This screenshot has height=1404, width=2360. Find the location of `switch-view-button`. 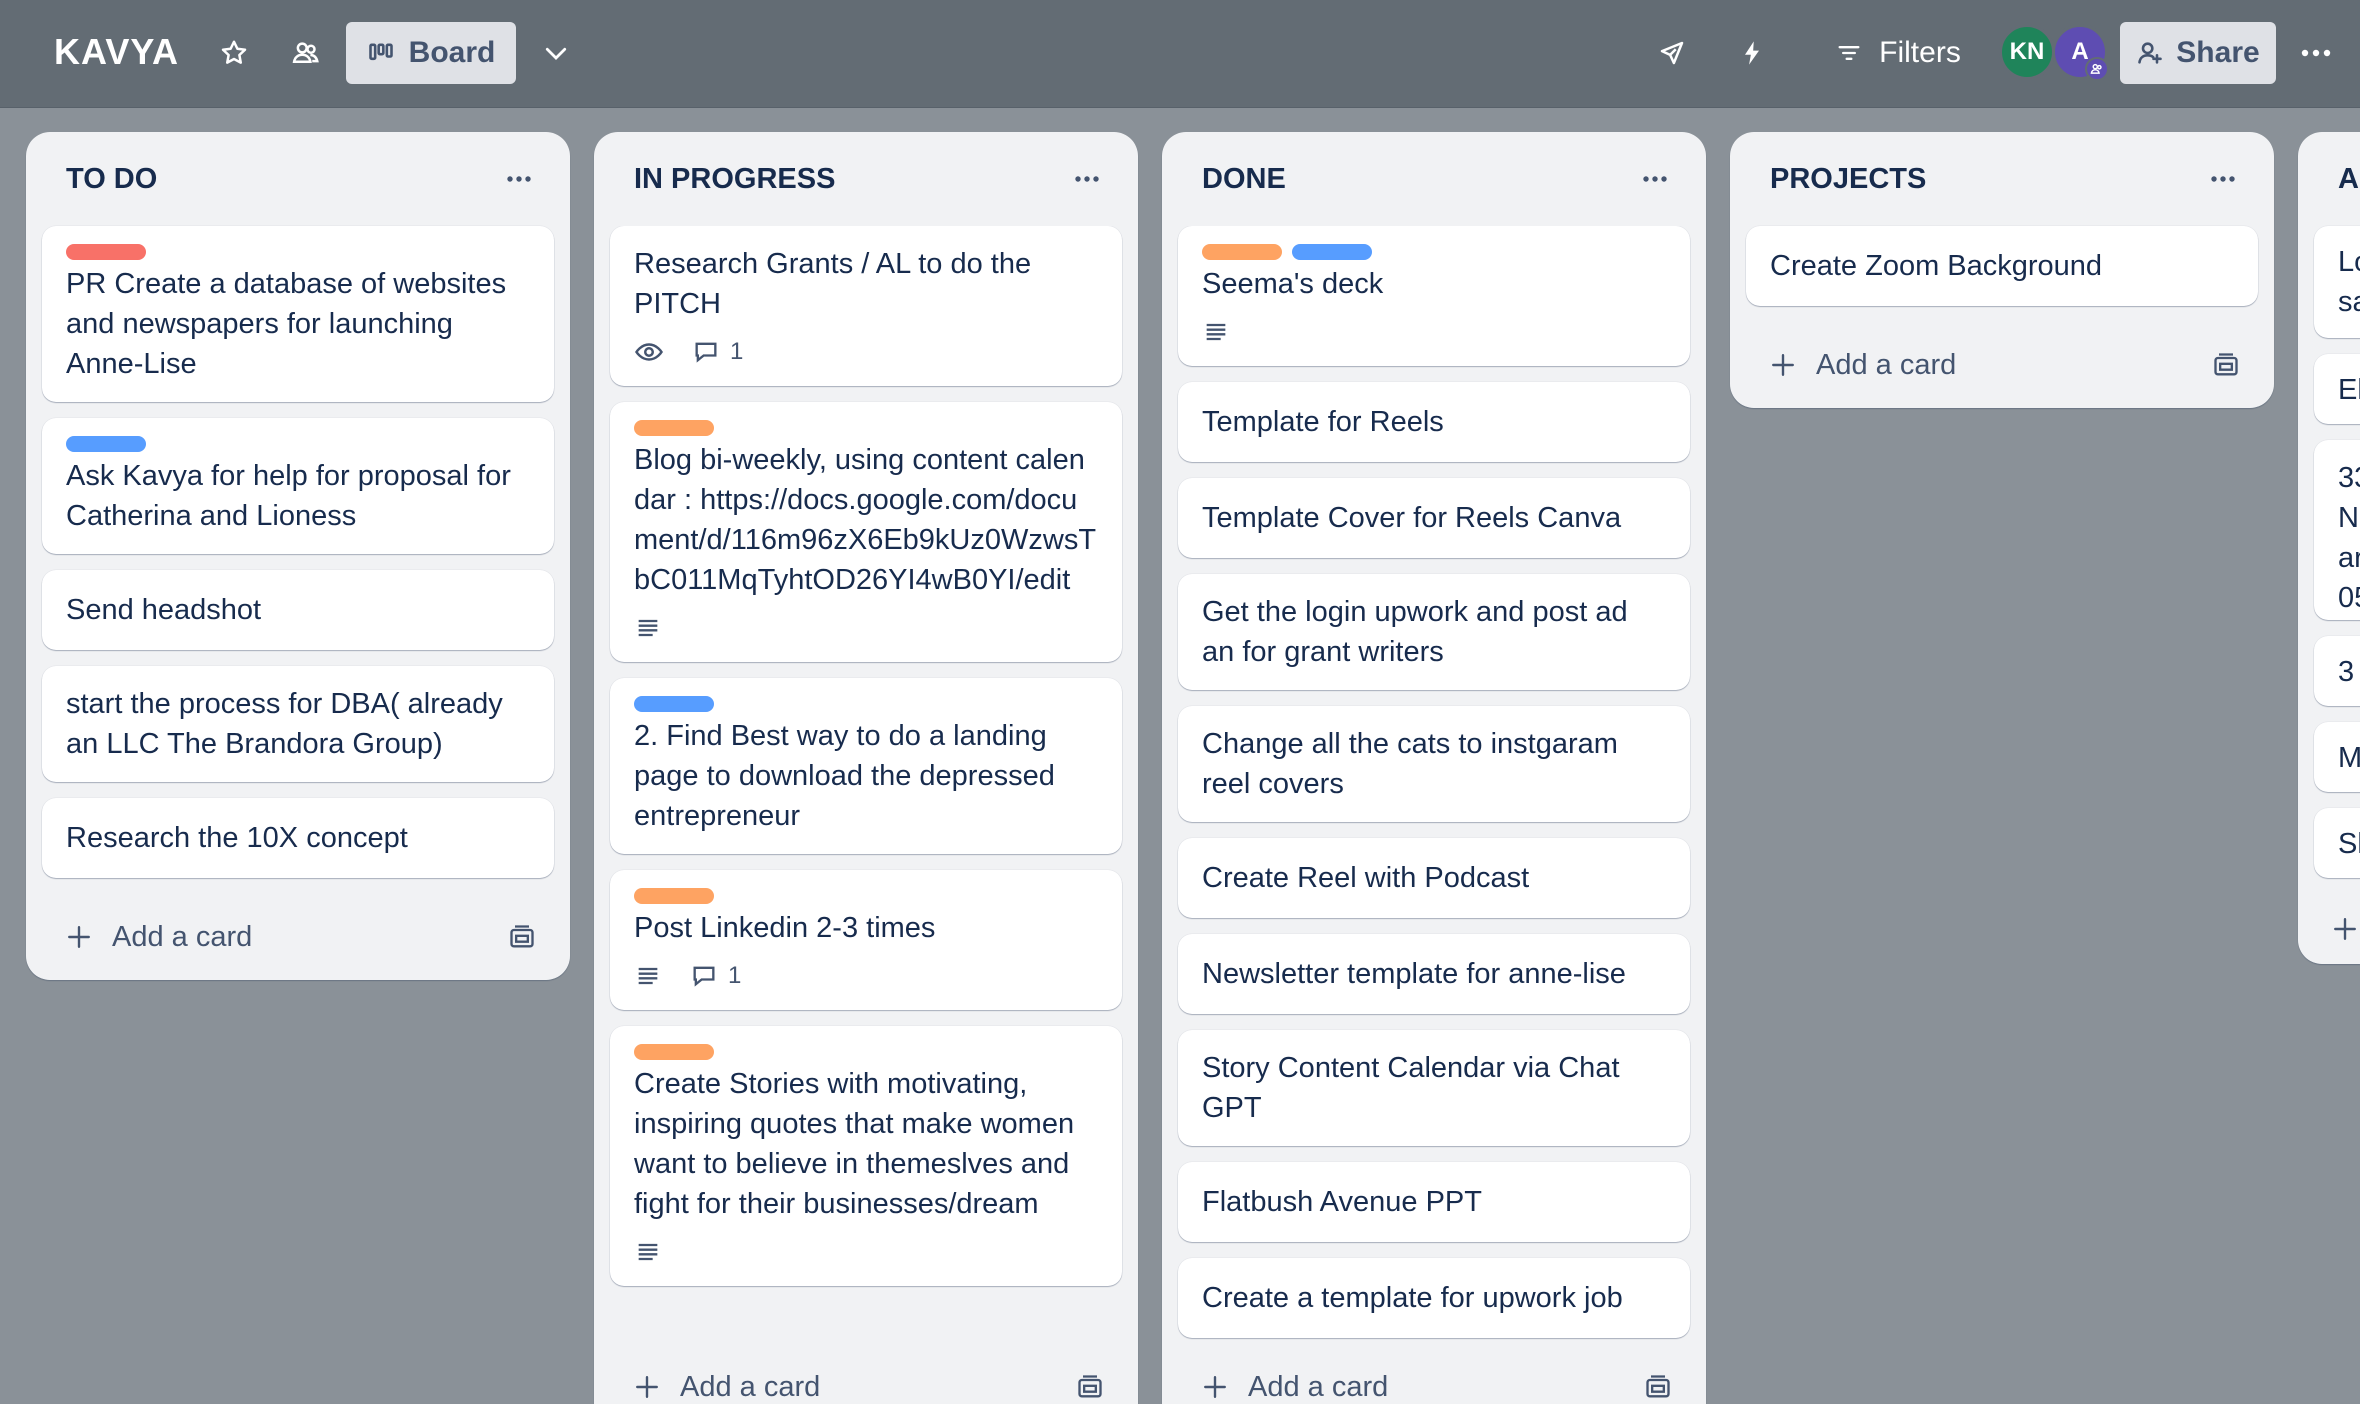

switch-view-button is located at coordinates (556, 53).